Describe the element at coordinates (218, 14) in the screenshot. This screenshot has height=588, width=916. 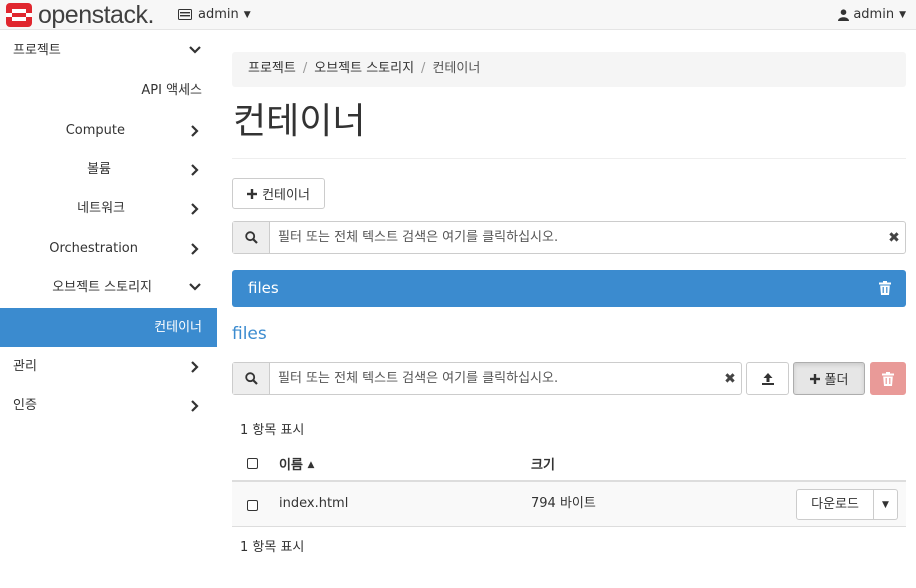
I see `project-dropdown-label: admin` at that location.